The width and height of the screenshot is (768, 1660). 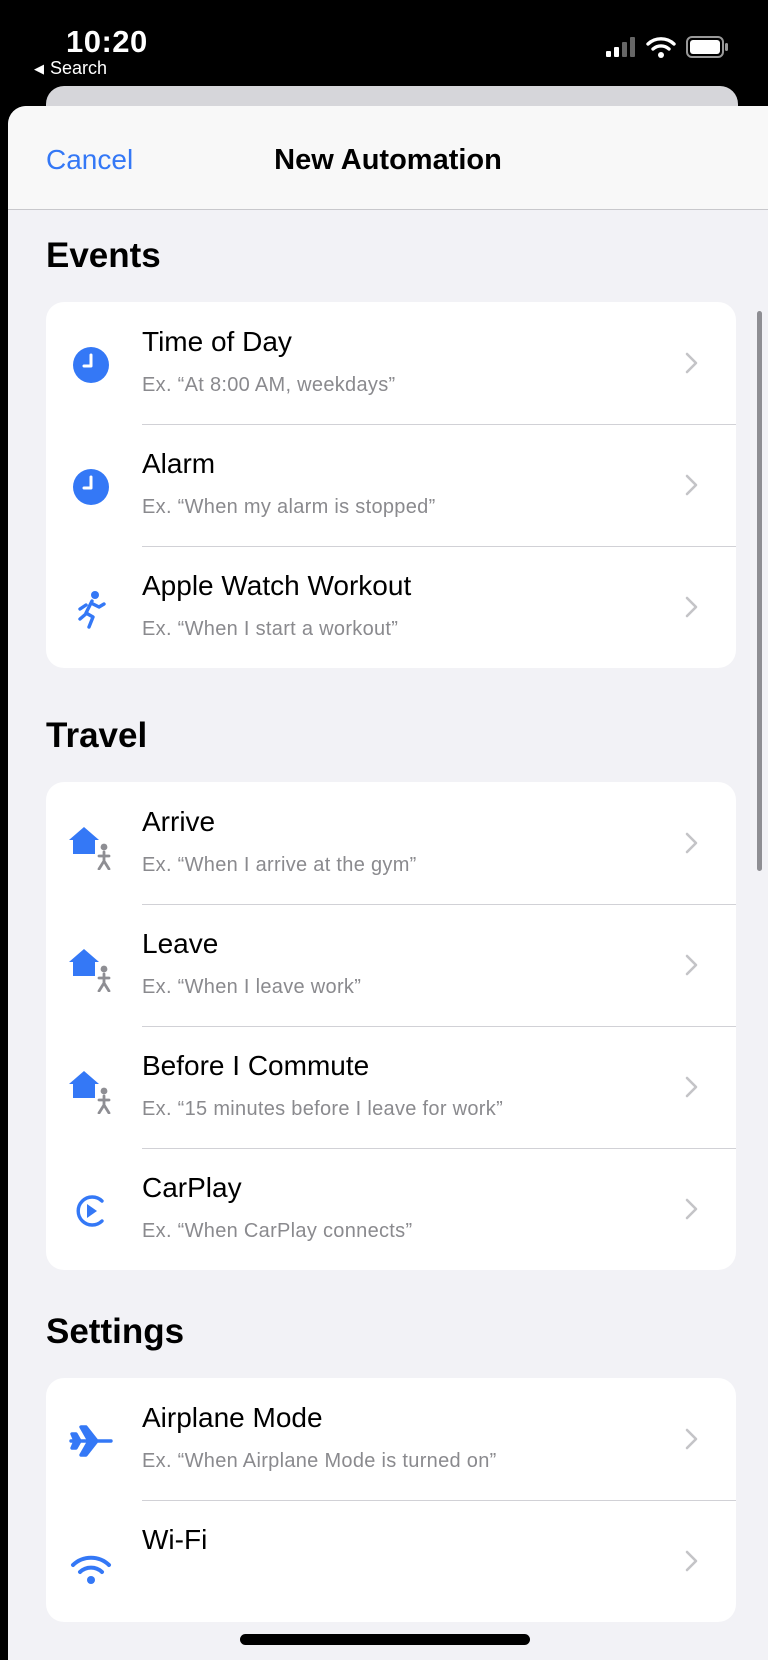 What do you see at coordinates (391, 363) in the screenshot?
I see `list-item-time-of-day: Time of Day Ex. “At 8:00 AM, weekdays”` at bounding box center [391, 363].